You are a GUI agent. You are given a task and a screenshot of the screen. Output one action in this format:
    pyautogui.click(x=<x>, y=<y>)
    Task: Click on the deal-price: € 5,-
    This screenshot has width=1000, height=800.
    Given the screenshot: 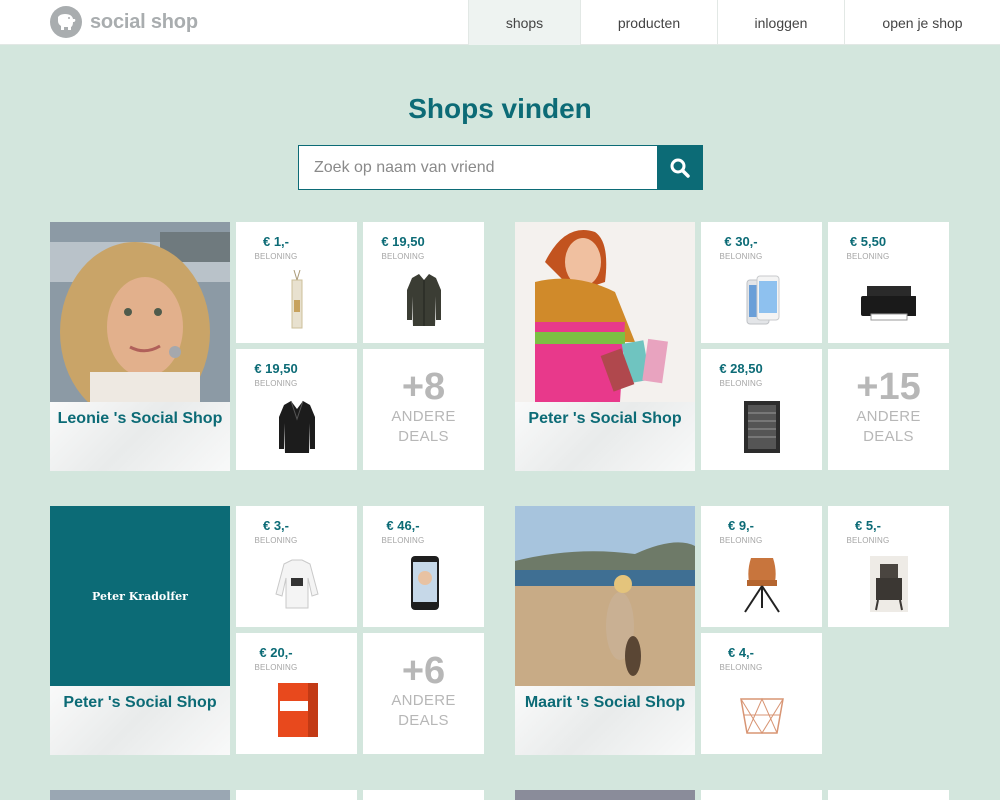 What is the action you would take?
    pyautogui.click(x=867, y=525)
    